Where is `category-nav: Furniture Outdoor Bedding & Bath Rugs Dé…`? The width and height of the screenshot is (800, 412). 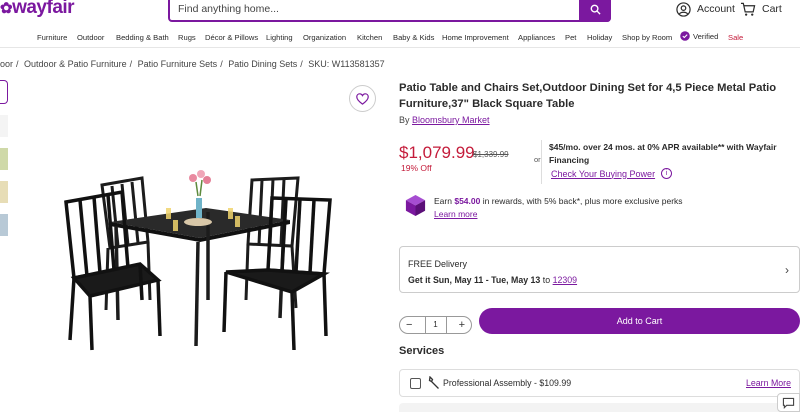 category-nav: Furniture Outdoor Bedding & Bath Rugs Dé… is located at coordinates (400, 38).